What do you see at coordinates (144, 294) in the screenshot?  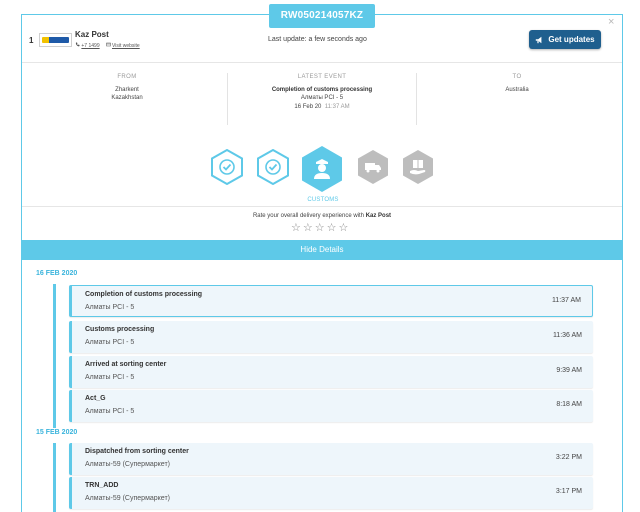 I see `event-title: Completion of customs processing` at bounding box center [144, 294].